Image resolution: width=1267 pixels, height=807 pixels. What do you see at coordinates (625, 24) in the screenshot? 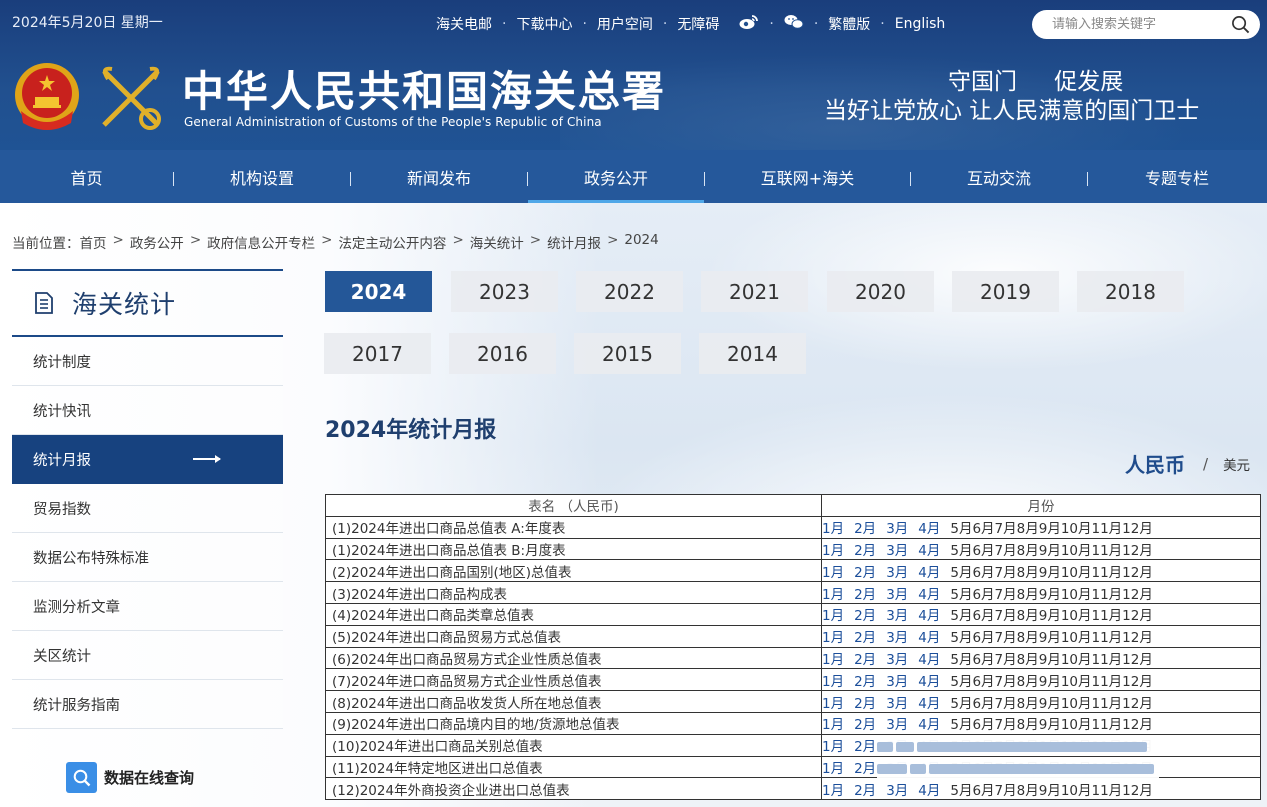
I see `user-space-link: 用户空间` at bounding box center [625, 24].